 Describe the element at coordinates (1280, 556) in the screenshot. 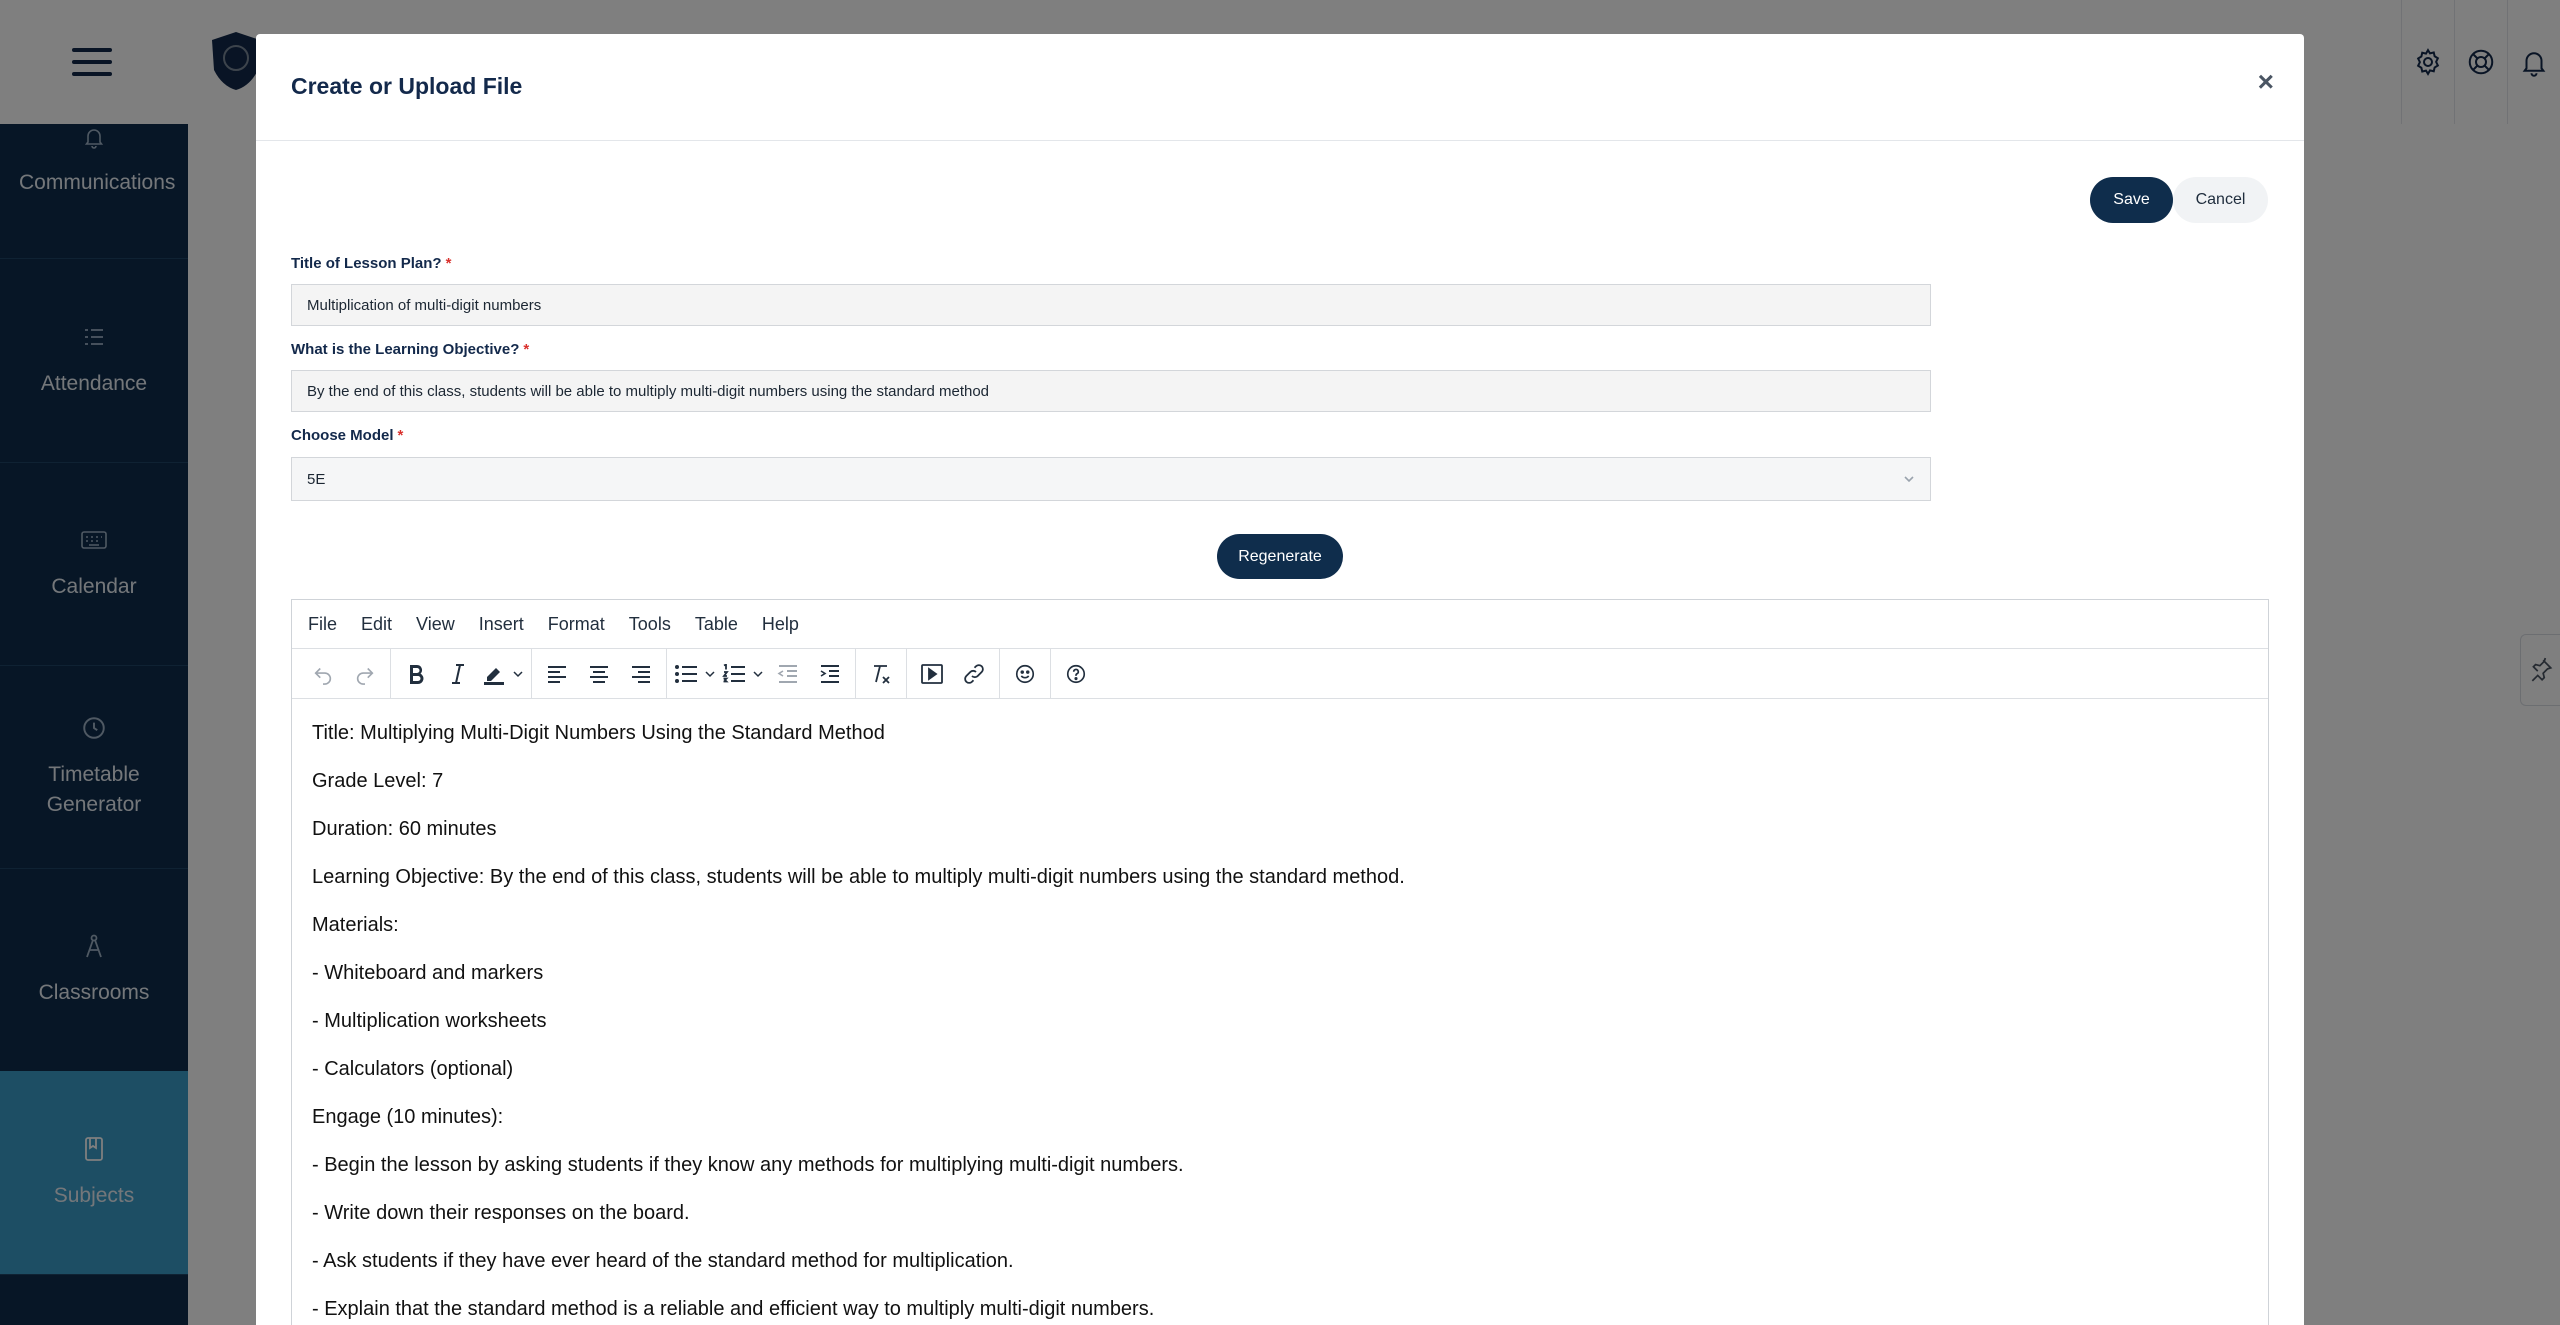

I see `regenerate-button: Regenerate` at that location.